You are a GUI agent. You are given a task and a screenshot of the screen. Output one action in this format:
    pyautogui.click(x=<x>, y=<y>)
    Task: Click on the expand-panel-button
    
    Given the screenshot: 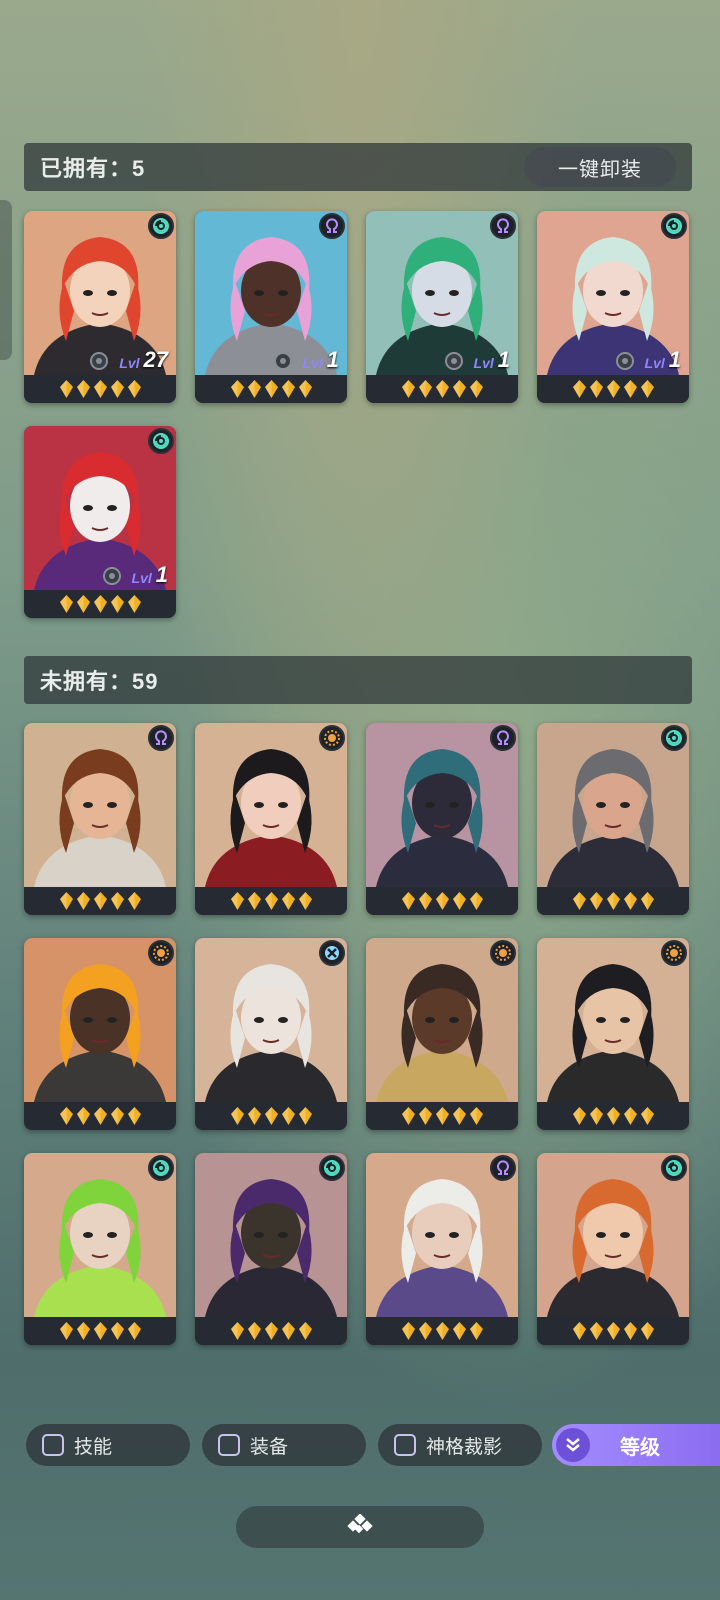 What is the action you would take?
    pyautogui.click(x=360, y=1527)
    